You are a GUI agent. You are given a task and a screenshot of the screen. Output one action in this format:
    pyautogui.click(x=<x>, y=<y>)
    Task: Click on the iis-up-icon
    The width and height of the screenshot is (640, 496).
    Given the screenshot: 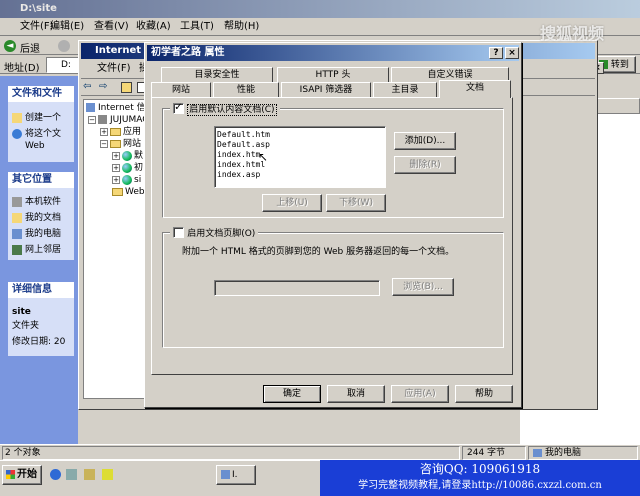 What is the action you would take?
    pyautogui.click(x=126, y=87)
    